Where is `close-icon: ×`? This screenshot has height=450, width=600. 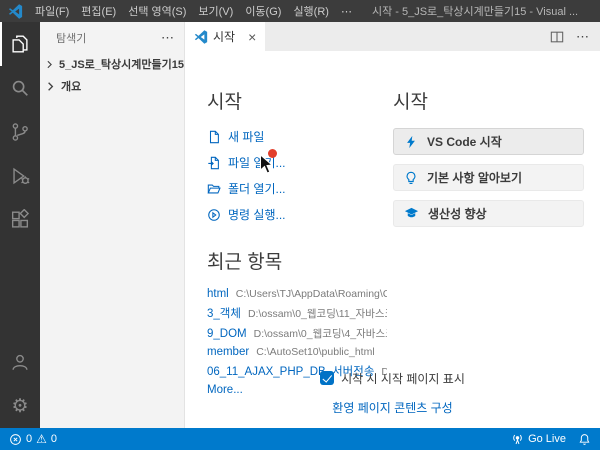
close-icon: × is located at coordinates (252, 37).